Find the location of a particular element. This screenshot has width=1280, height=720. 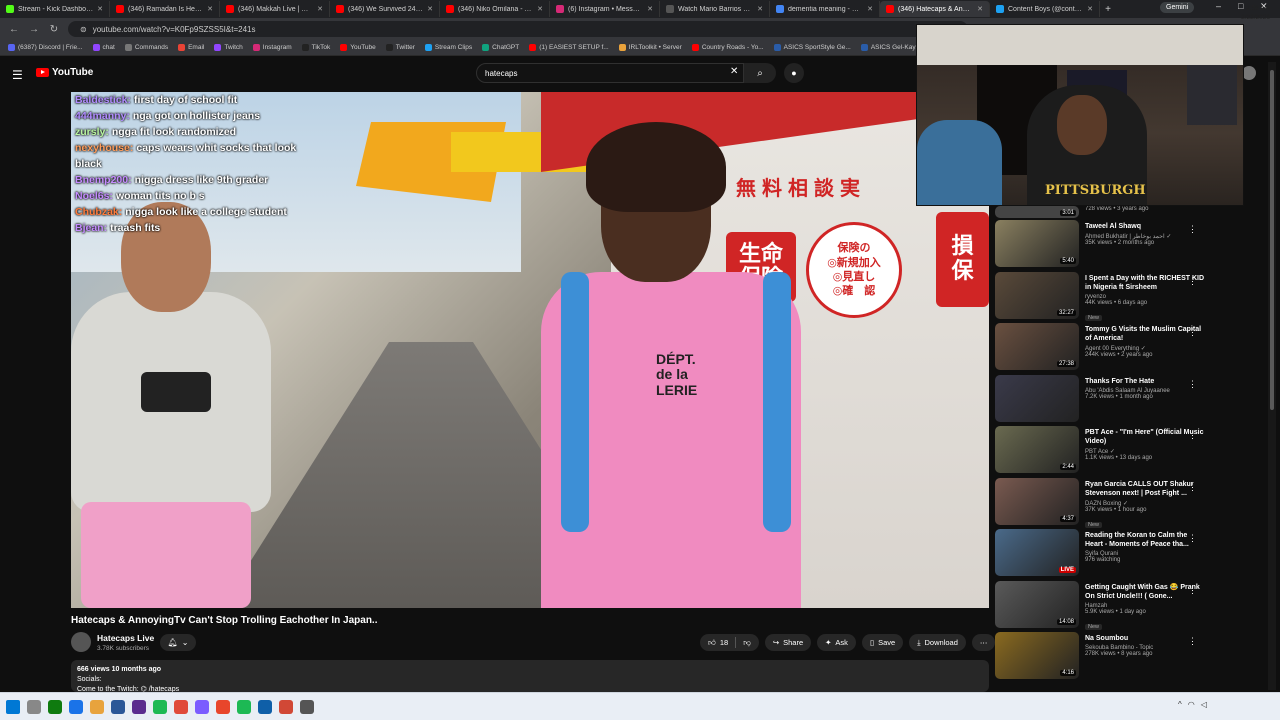

bookmark-item: YouTube is located at coordinates (358, 47).